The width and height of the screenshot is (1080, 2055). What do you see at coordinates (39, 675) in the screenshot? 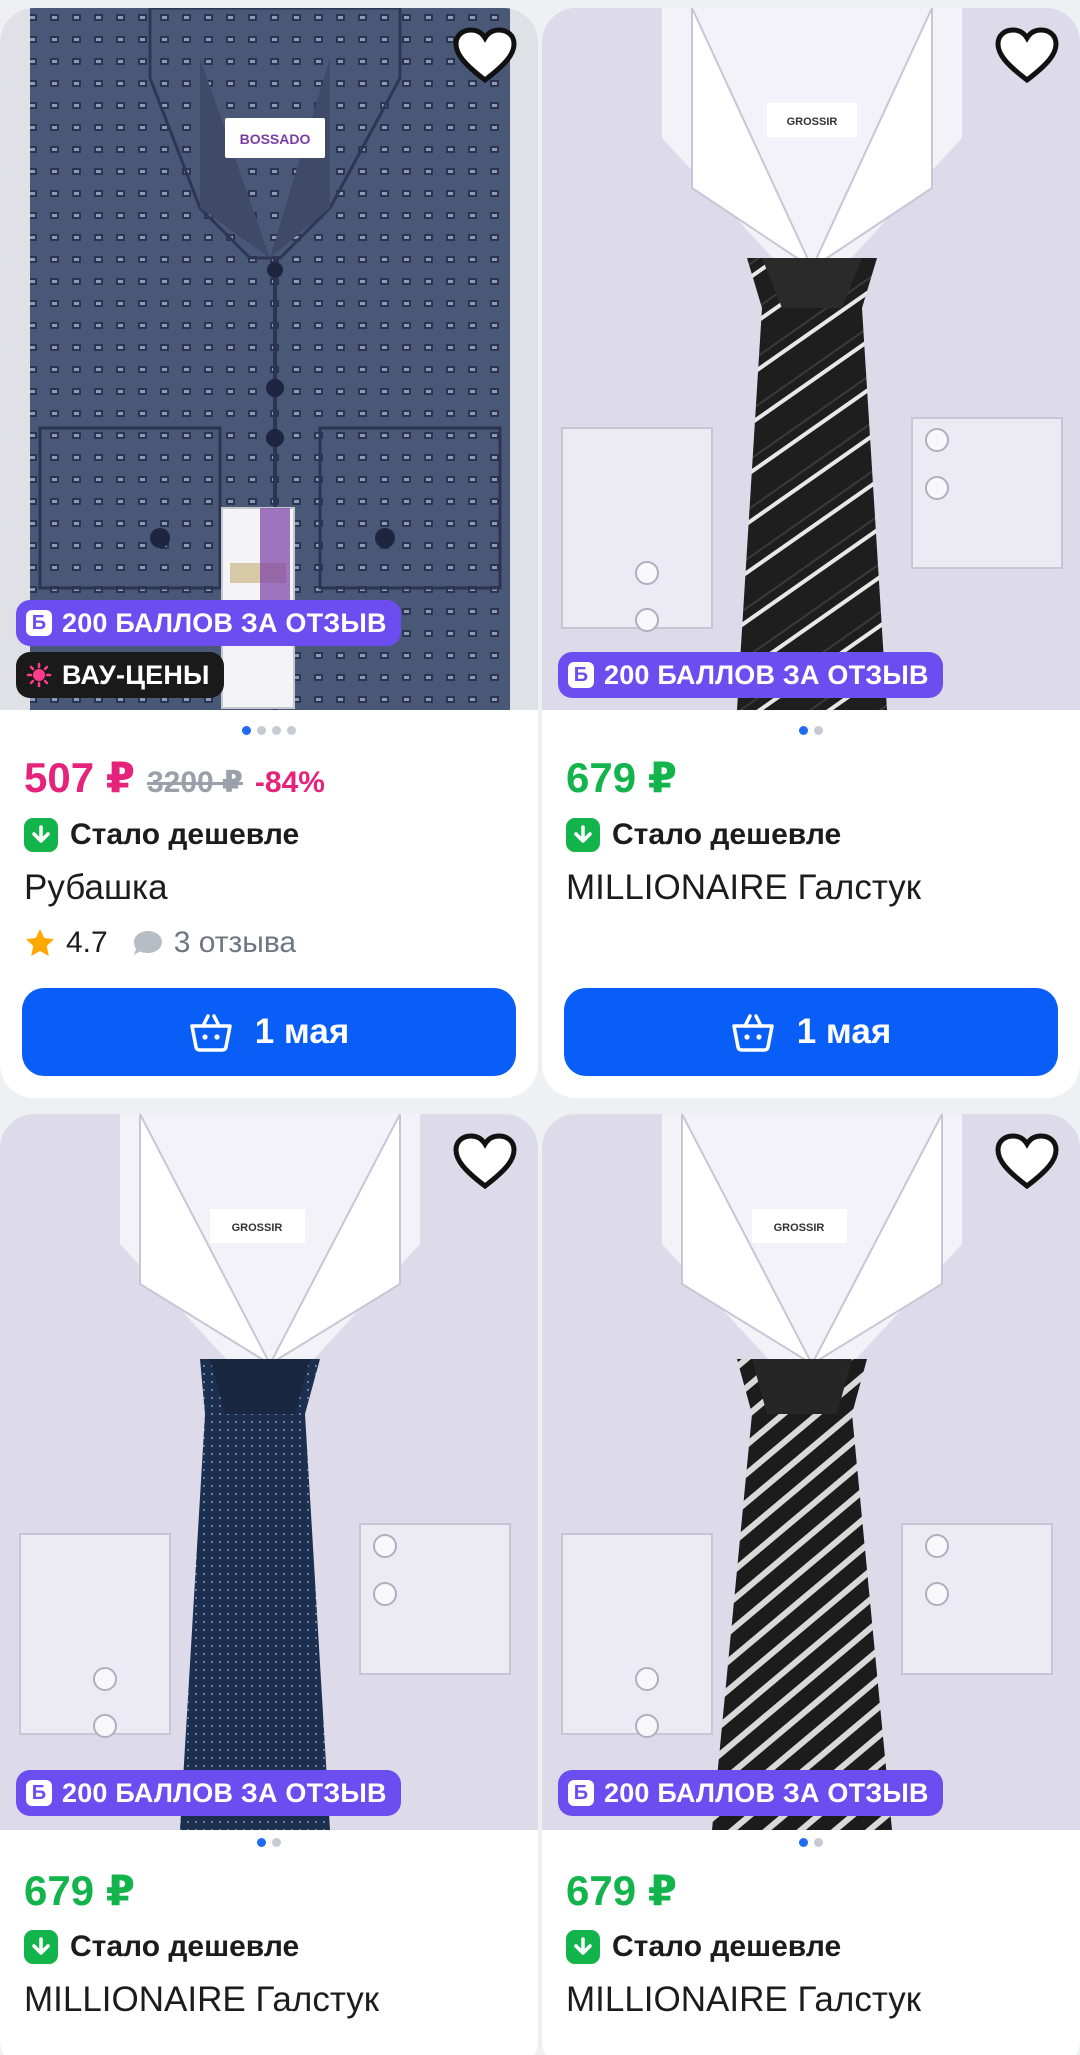
I see `sun-icon` at bounding box center [39, 675].